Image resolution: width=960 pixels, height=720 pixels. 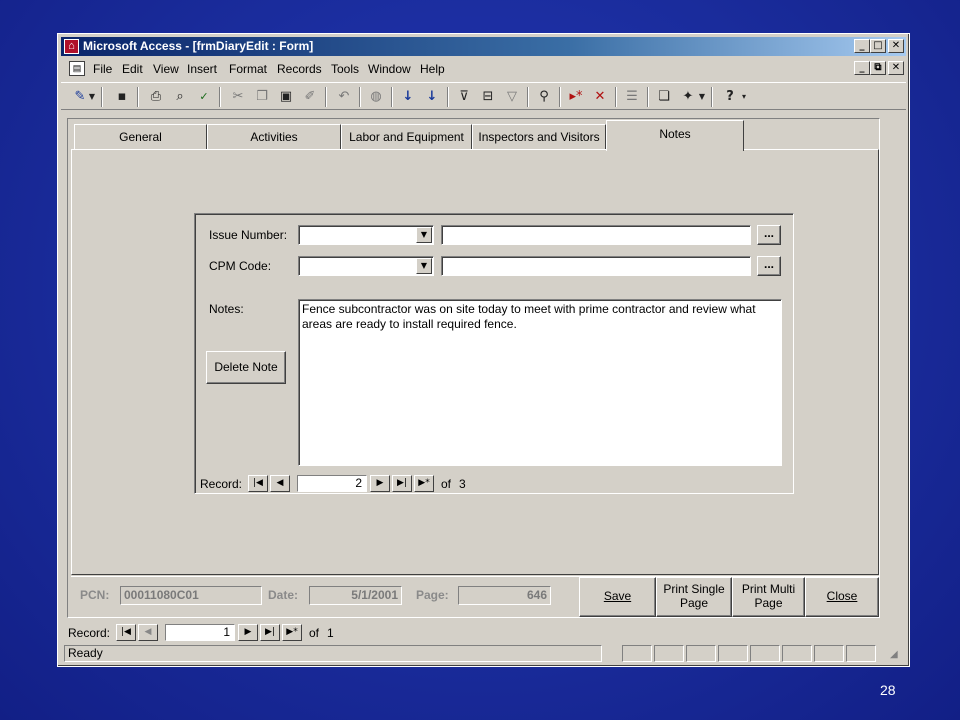 I want to click on delete-record-icon: ✕, so click(x=600, y=97).